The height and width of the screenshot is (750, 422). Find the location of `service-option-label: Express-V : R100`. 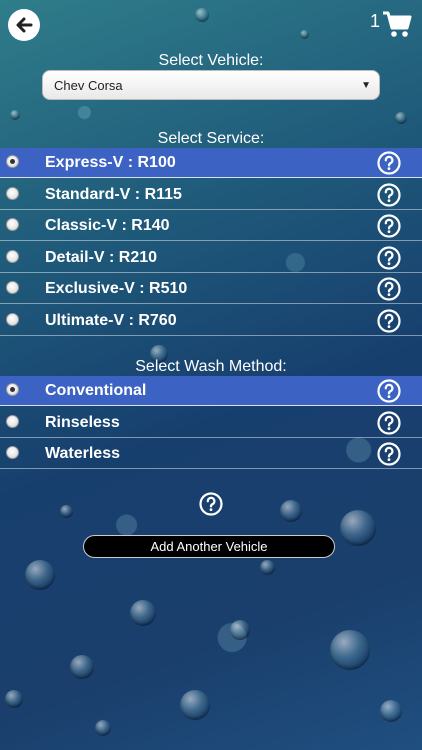

service-option-label: Express-V : R100 is located at coordinates (110, 162).